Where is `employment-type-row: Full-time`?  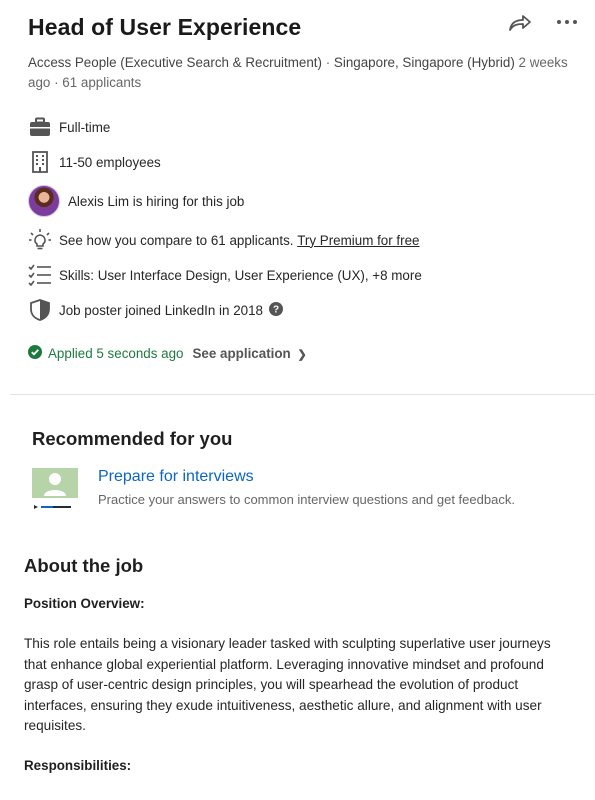 employment-type-row: Full-time is located at coordinates (69, 127).